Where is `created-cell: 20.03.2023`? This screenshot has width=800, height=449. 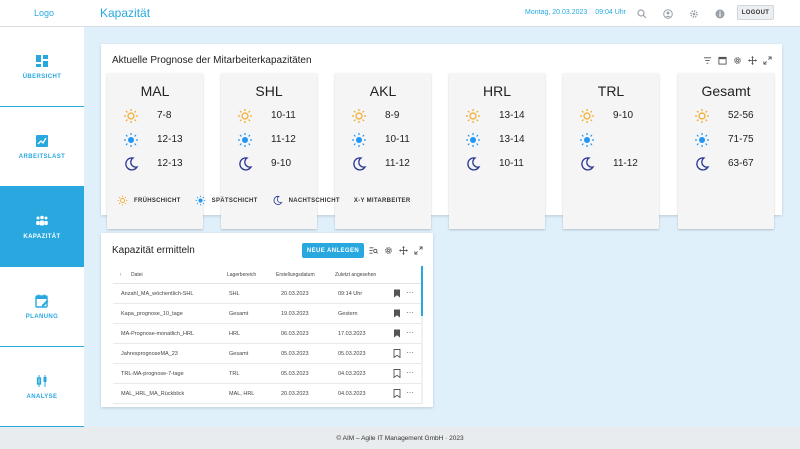
created-cell: 20.03.2023 is located at coordinates (295, 294).